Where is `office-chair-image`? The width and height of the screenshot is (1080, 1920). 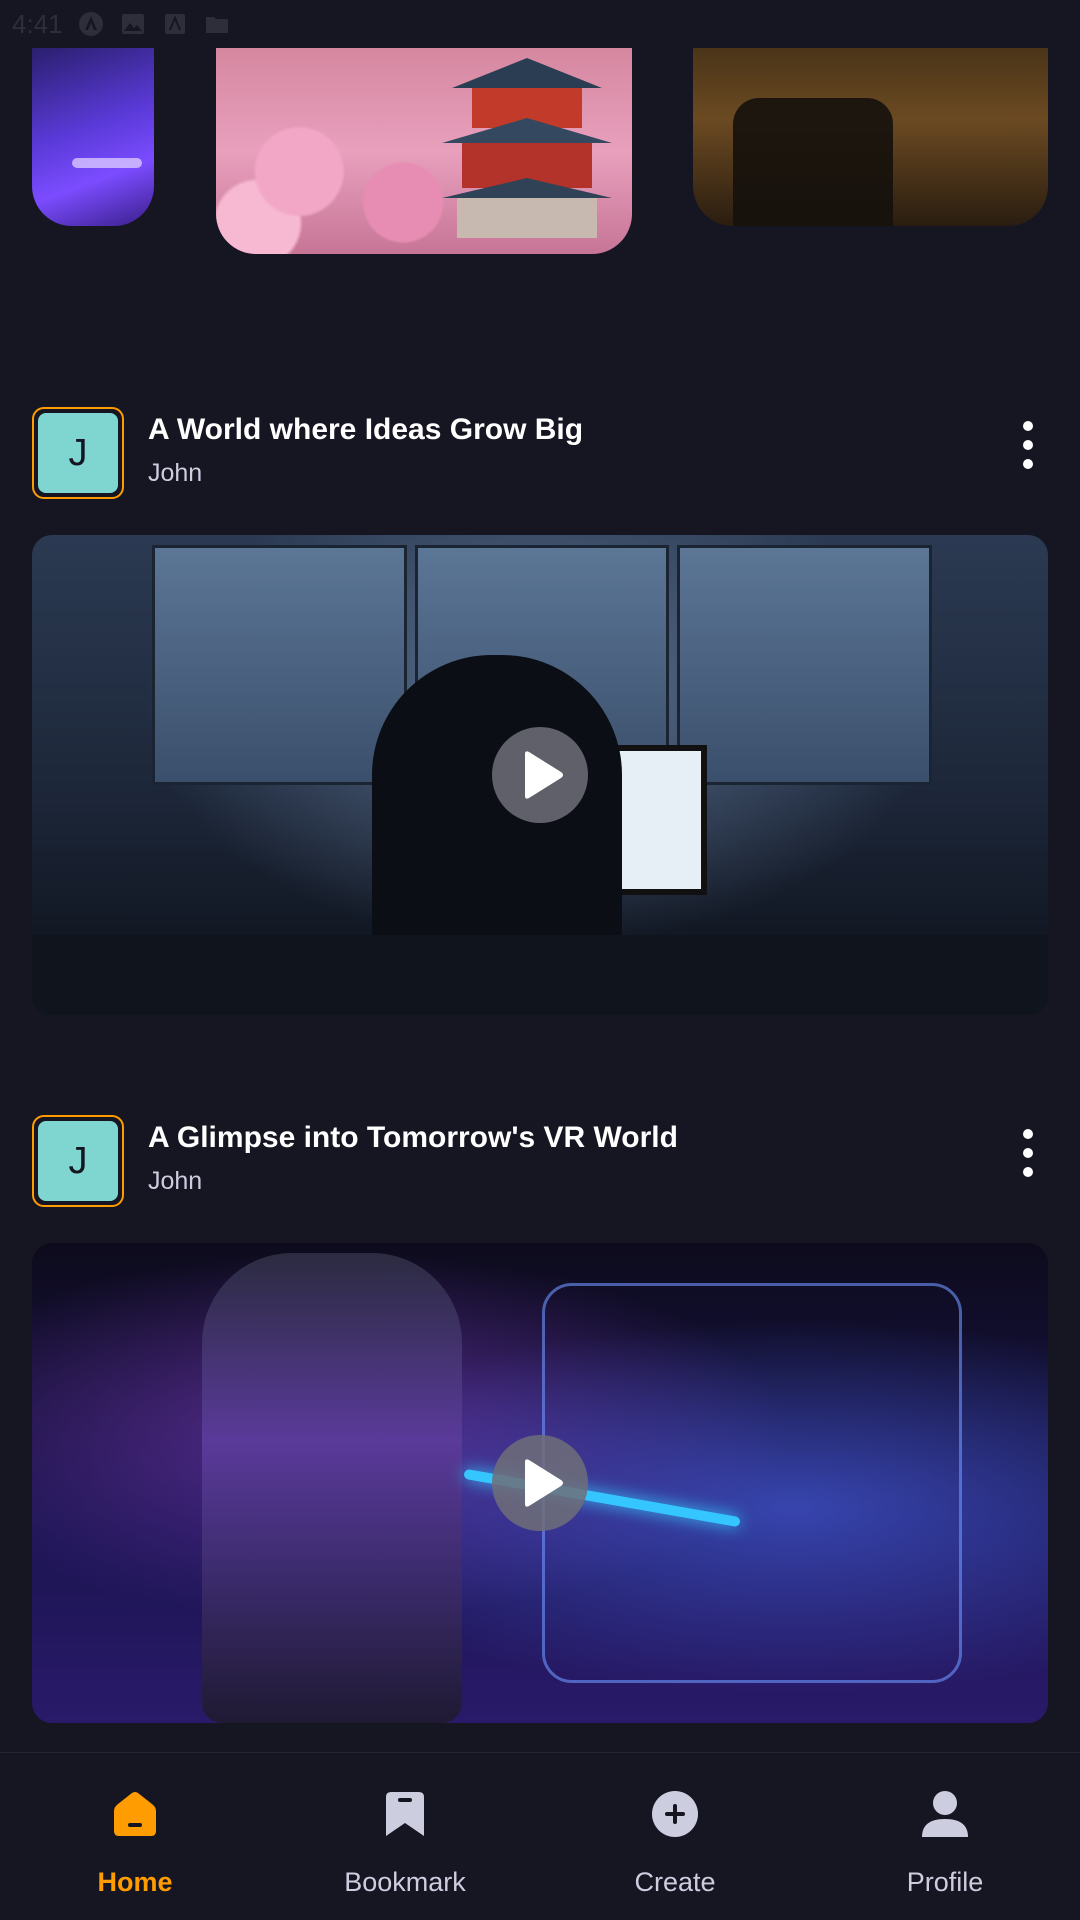 office-chair-image is located at coordinates (813, 162).